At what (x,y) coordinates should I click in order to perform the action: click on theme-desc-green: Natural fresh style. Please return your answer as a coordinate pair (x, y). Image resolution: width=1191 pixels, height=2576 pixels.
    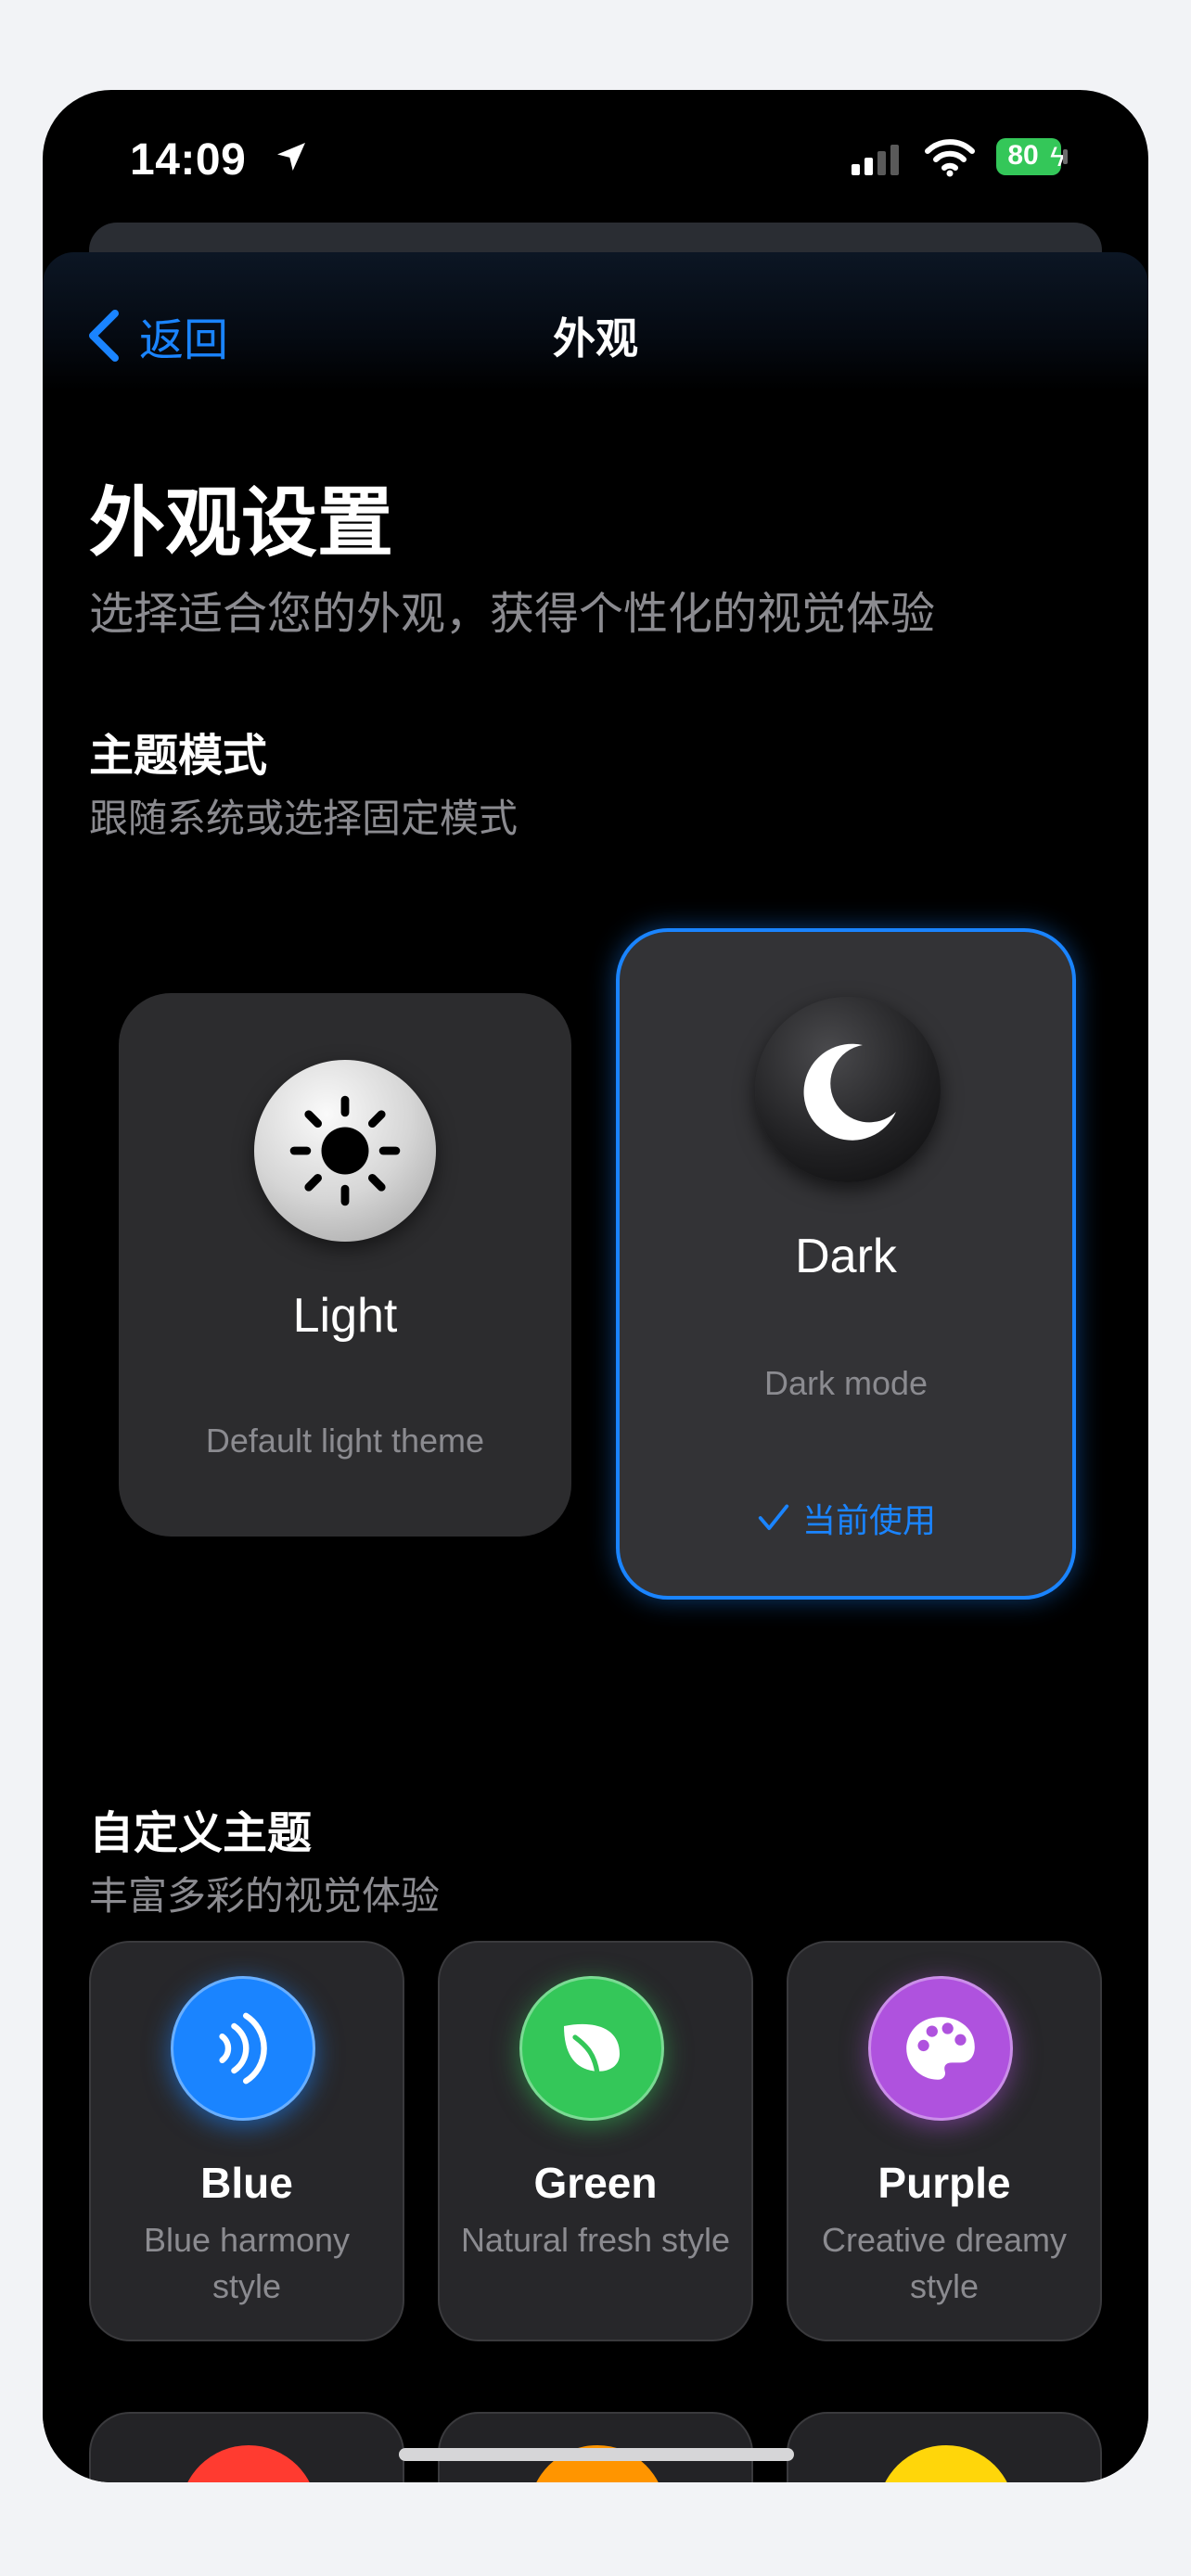
    Looking at the image, I should click on (595, 2240).